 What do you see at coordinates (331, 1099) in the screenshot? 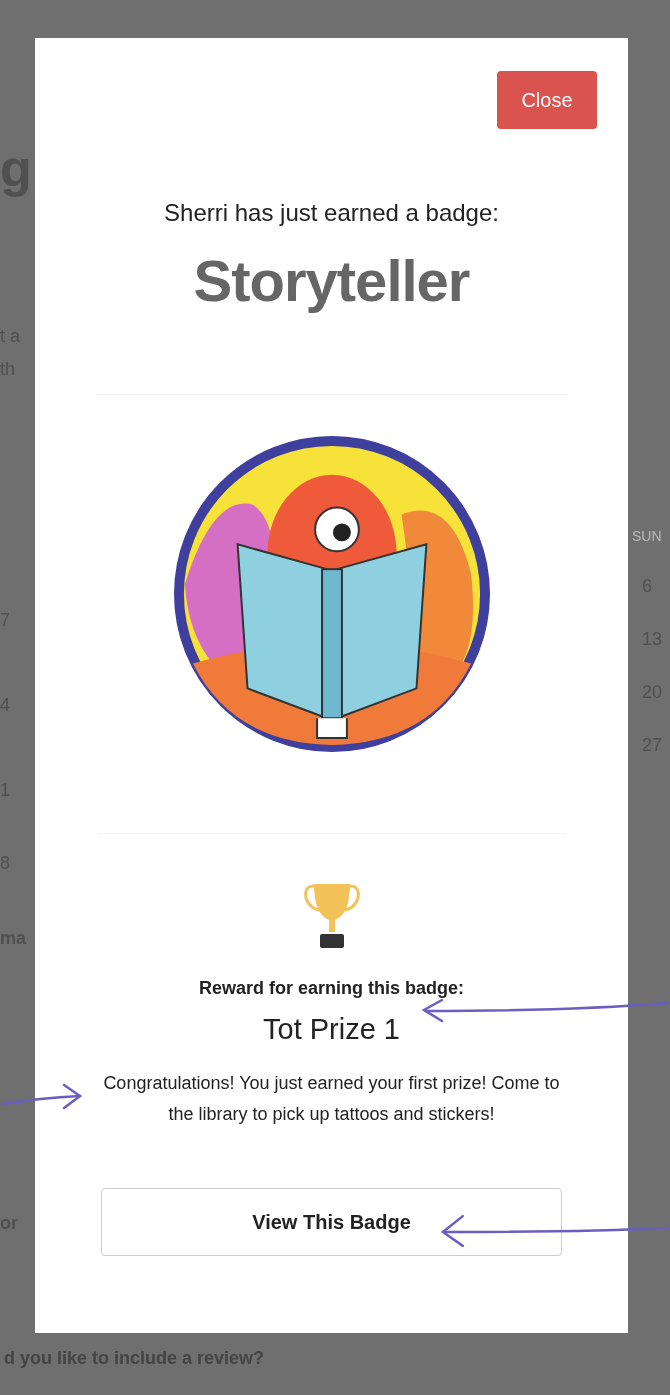
I see `reward-message: Congratulations! You just earned your first prize! Come to the library to pick up tattoos and stickers!` at bounding box center [331, 1099].